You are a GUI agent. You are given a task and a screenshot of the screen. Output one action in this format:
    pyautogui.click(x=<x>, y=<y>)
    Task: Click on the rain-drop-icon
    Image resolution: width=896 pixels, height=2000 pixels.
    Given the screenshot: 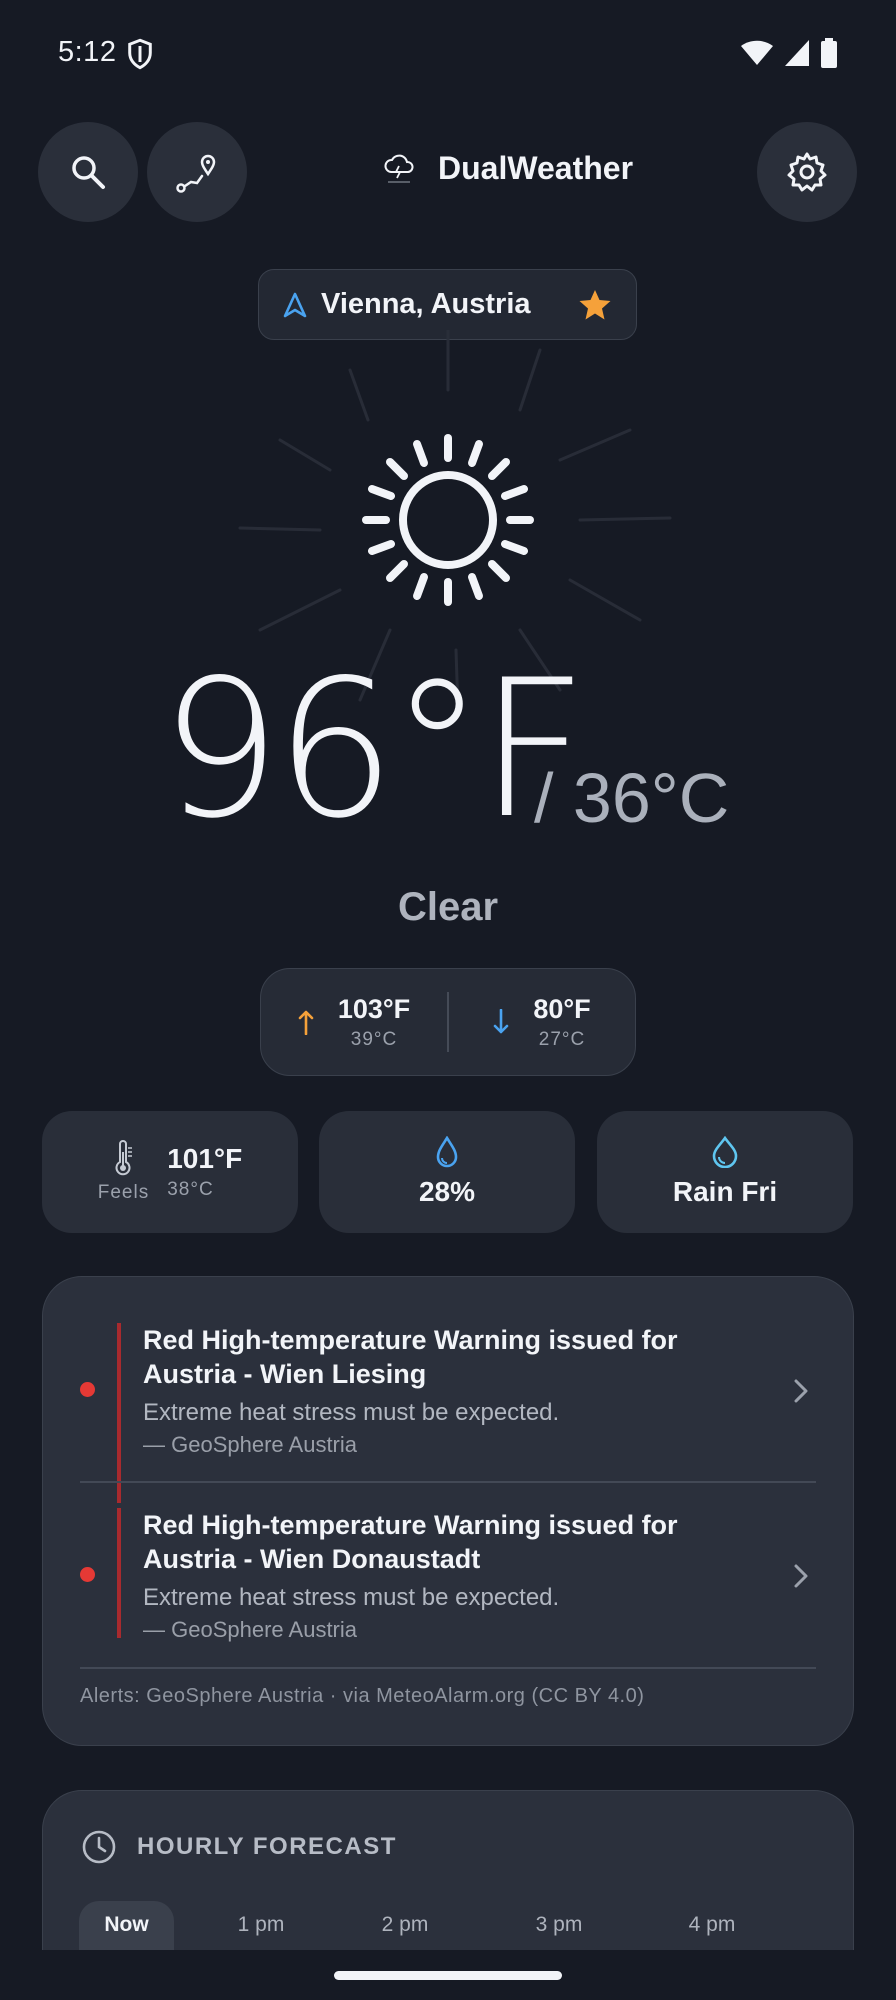 What is the action you would take?
    pyautogui.click(x=725, y=1152)
    